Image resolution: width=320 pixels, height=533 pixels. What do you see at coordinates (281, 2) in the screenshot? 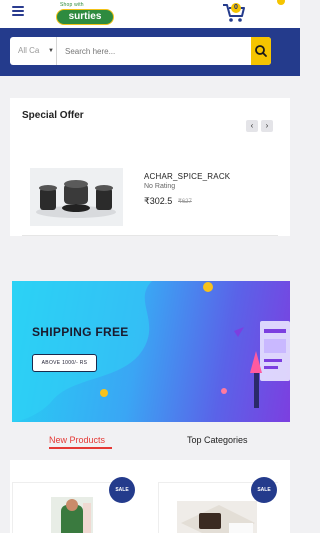
I see `notification-dot` at bounding box center [281, 2].